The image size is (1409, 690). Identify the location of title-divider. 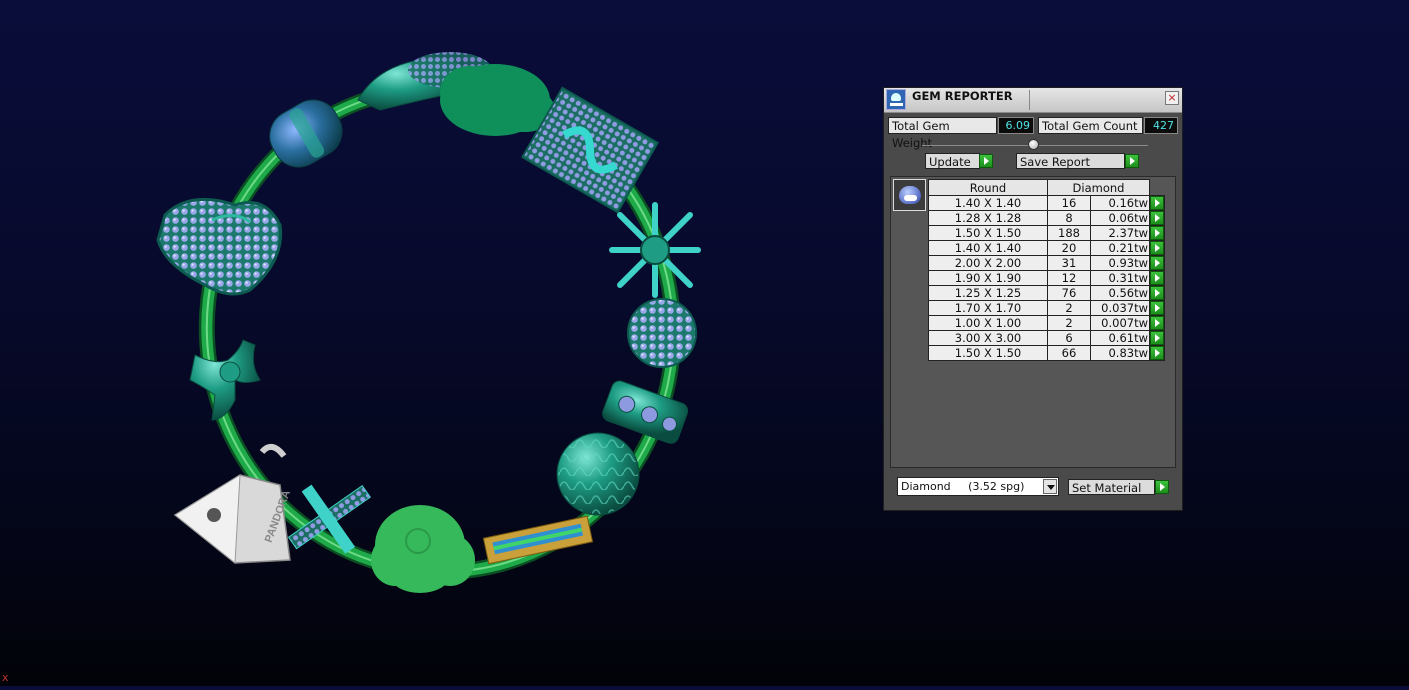
(1029, 100).